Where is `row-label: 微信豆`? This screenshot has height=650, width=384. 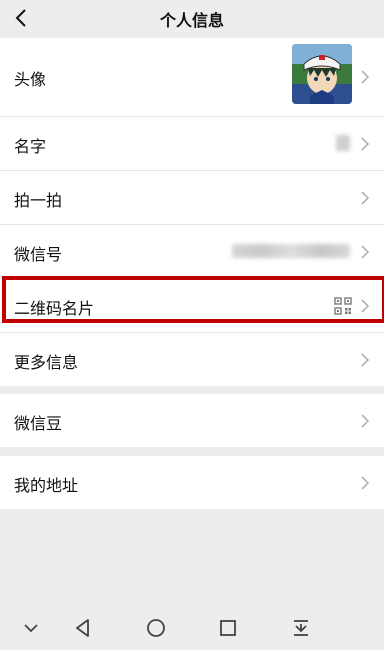
row-label: 微信豆 is located at coordinates (38, 423).